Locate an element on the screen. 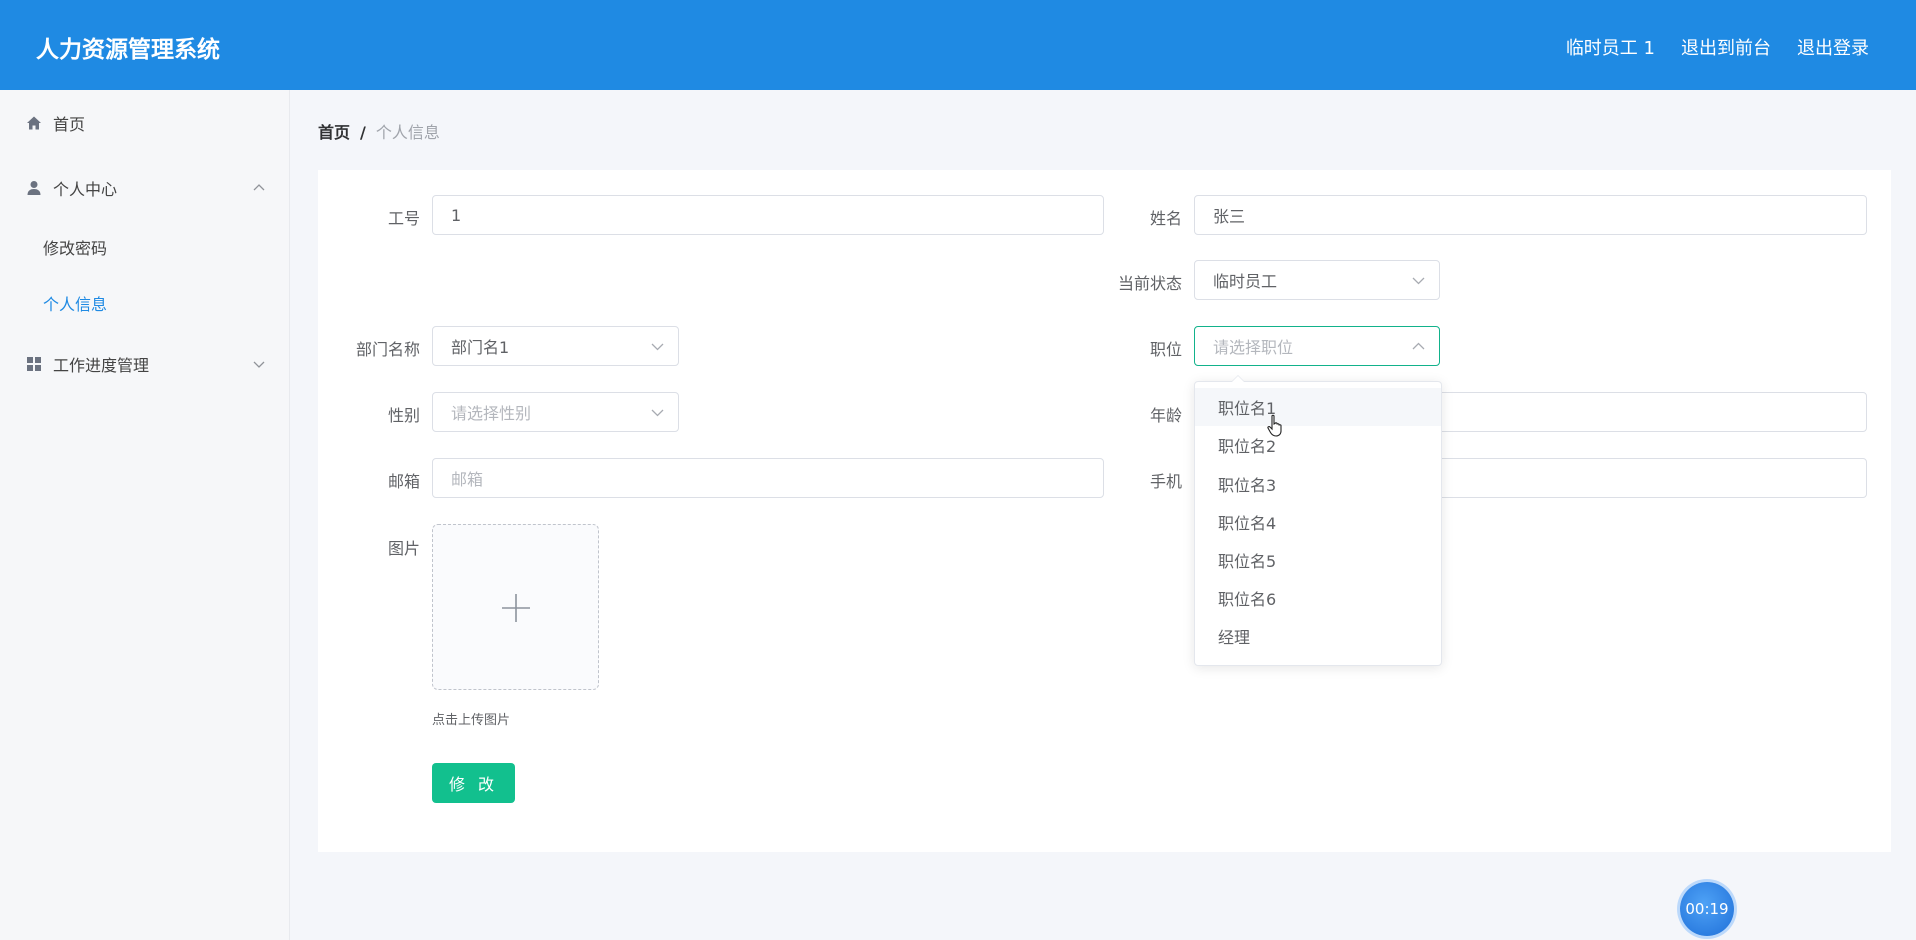 The image size is (1916, 940). breadcrumb-current: 个人信息 is located at coordinates (407, 132).